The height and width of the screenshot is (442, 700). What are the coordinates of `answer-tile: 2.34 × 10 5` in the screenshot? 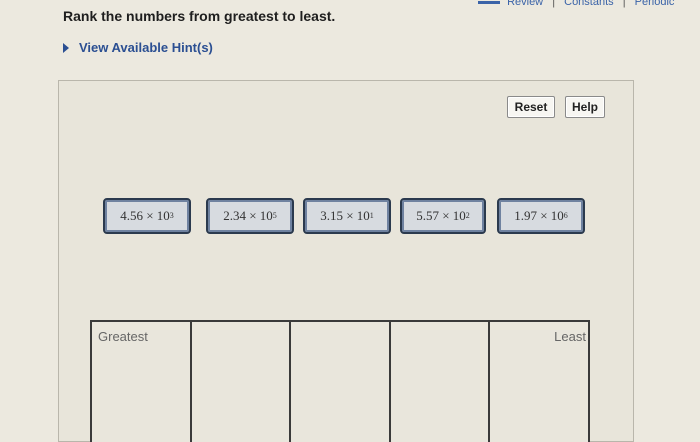 It's located at (250, 216).